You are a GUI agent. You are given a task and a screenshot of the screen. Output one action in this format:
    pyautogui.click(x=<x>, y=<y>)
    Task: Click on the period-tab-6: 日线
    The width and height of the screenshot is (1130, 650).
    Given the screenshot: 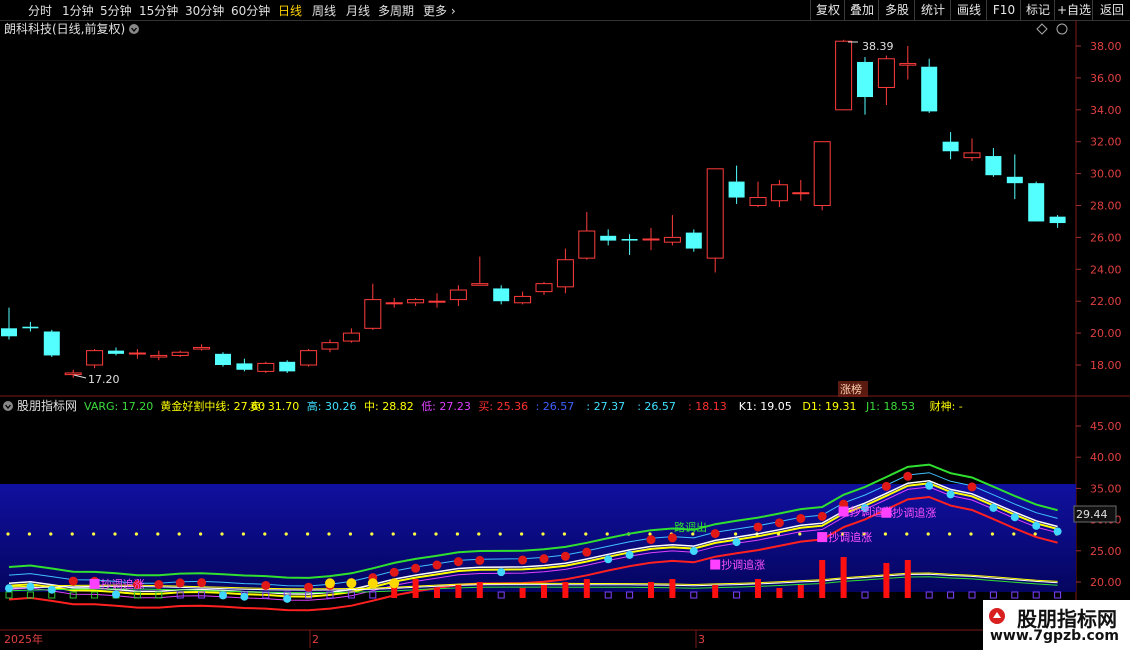 What is the action you would take?
    pyautogui.click(x=290, y=10)
    